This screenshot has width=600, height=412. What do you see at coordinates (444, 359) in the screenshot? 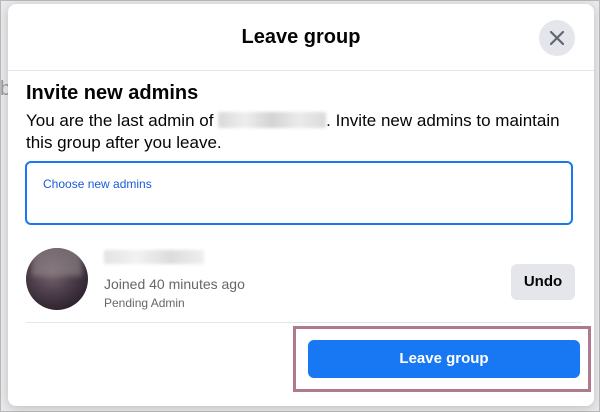
I see `leave-group-button: Leave group` at bounding box center [444, 359].